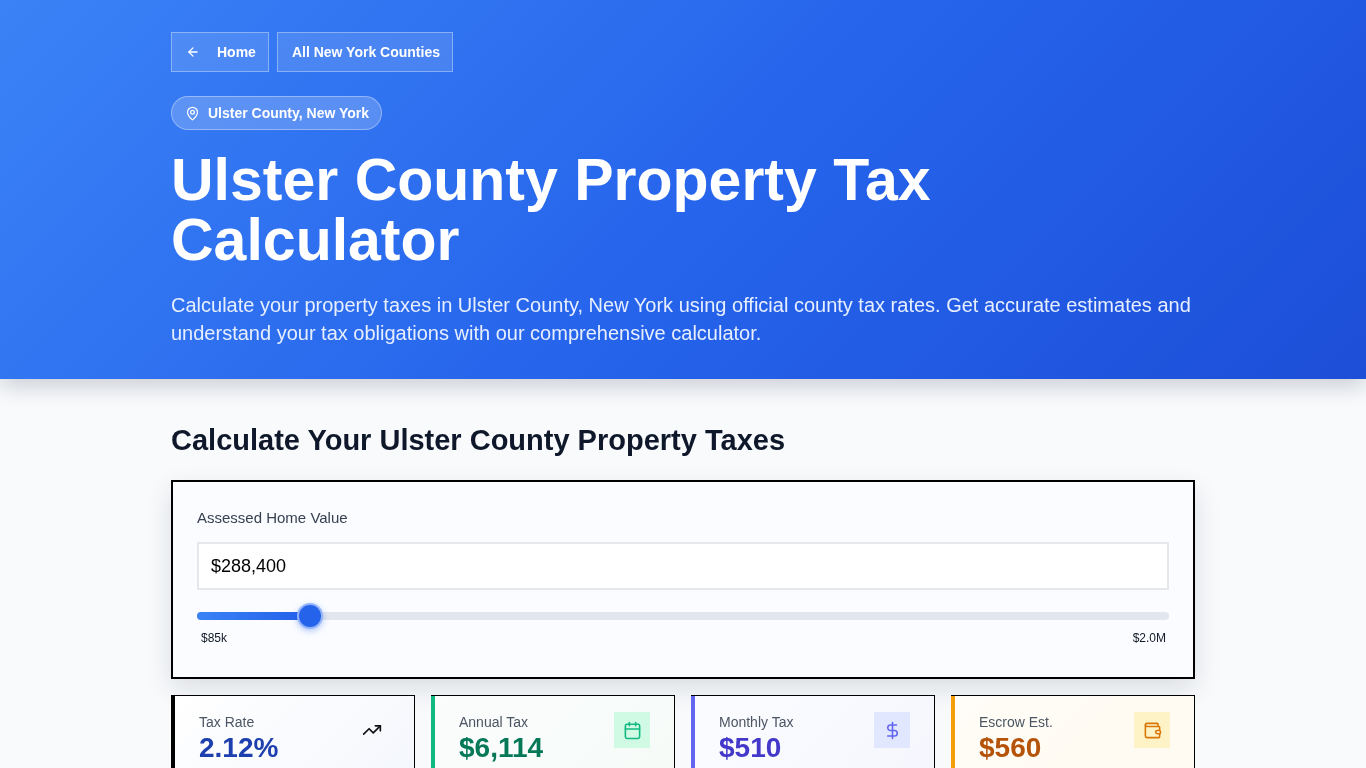  What do you see at coordinates (551, 210) in the screenshot?
I see `page-title: Ulster County Property Tax Calculator` at bounding box center [551, 210].